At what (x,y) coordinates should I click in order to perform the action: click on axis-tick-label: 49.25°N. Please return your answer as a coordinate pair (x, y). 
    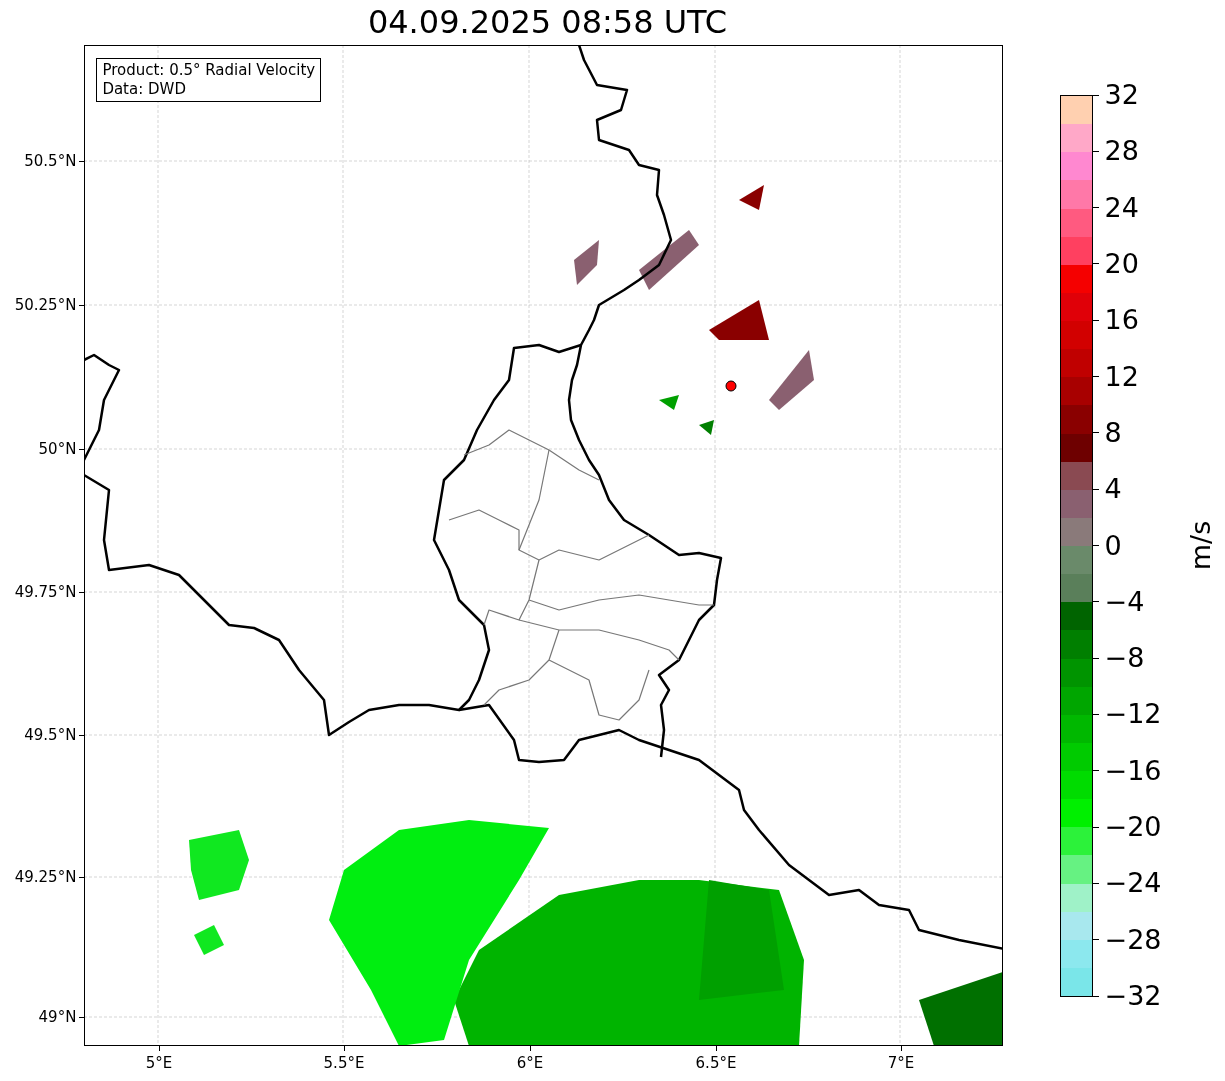
    Looking at the image, I should click on (45, 877).